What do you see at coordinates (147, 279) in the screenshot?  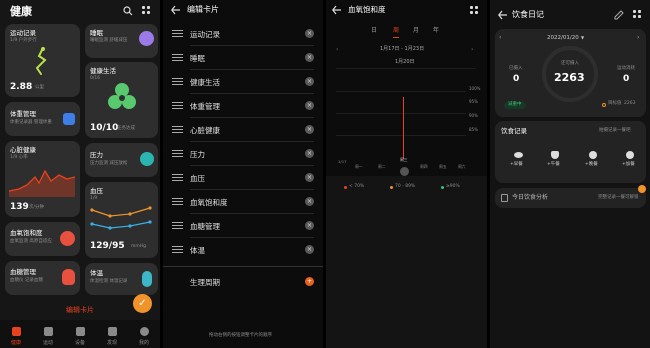 I see `thermometer-icon` at bounding box center [147, 279].